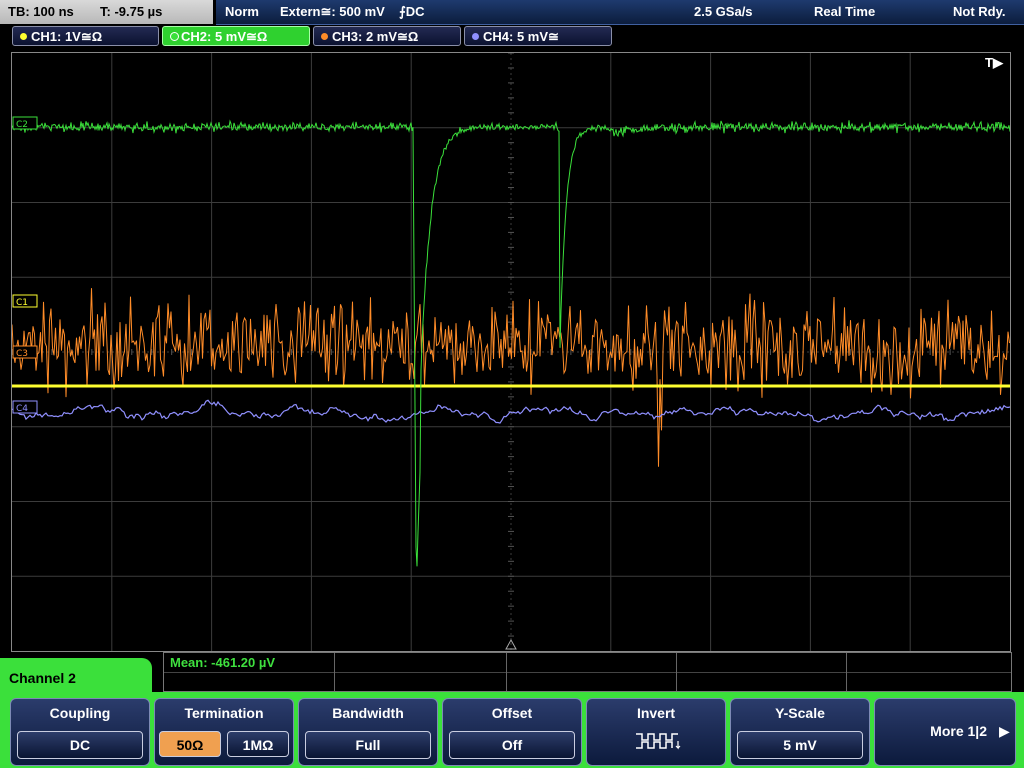 The image size is (1024, 768). I want to click on mean-measurement: Mean: -461.20 µV, so click(223, 662).